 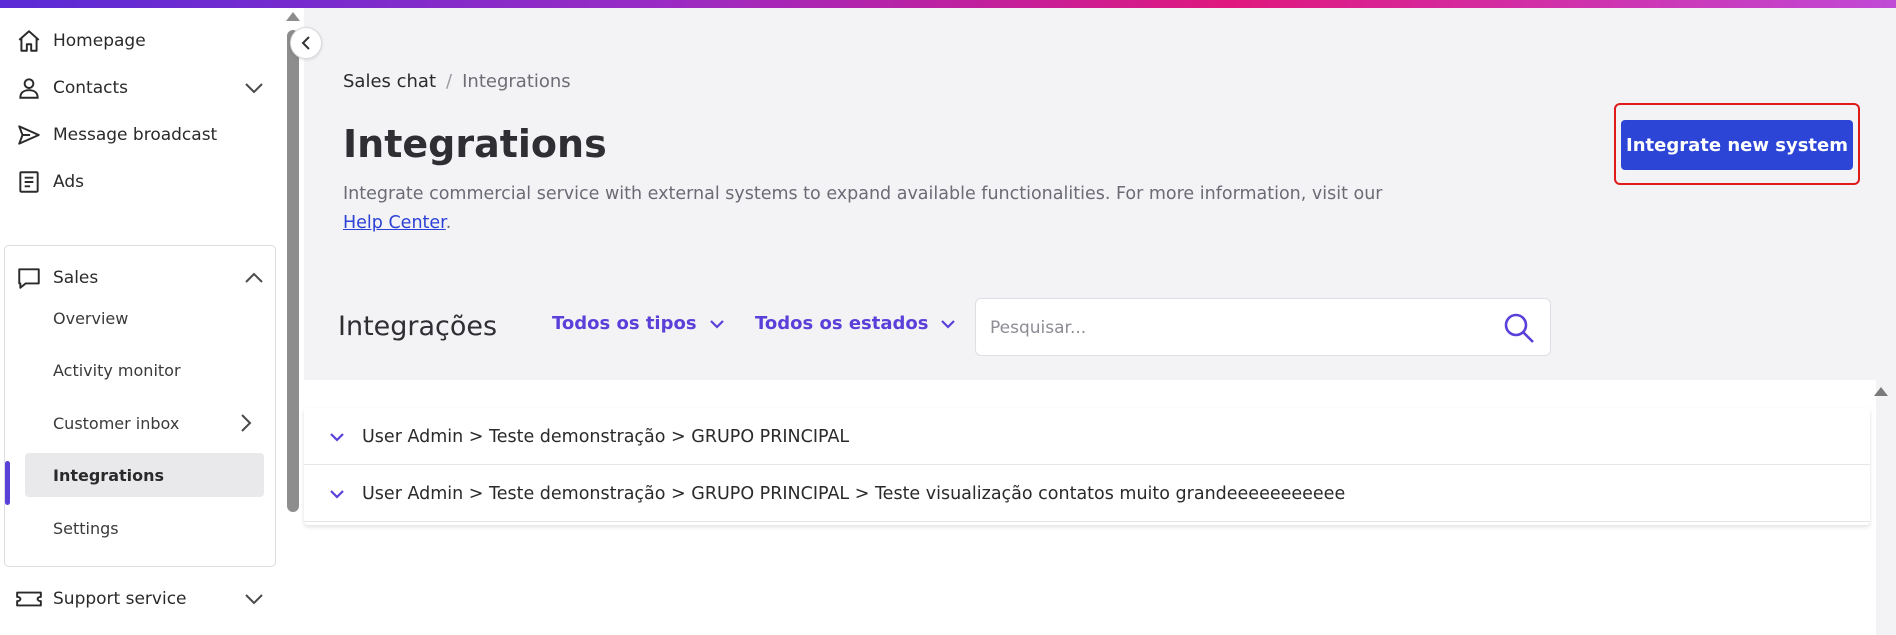 I want to click on sidebar-subitem-label: Integrations, so click(x=109, y=475).